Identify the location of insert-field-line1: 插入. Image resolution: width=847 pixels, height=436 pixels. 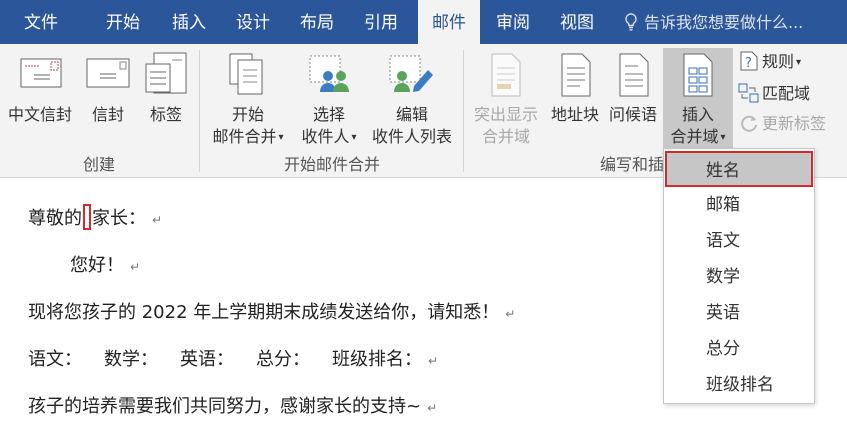
(697, 114).